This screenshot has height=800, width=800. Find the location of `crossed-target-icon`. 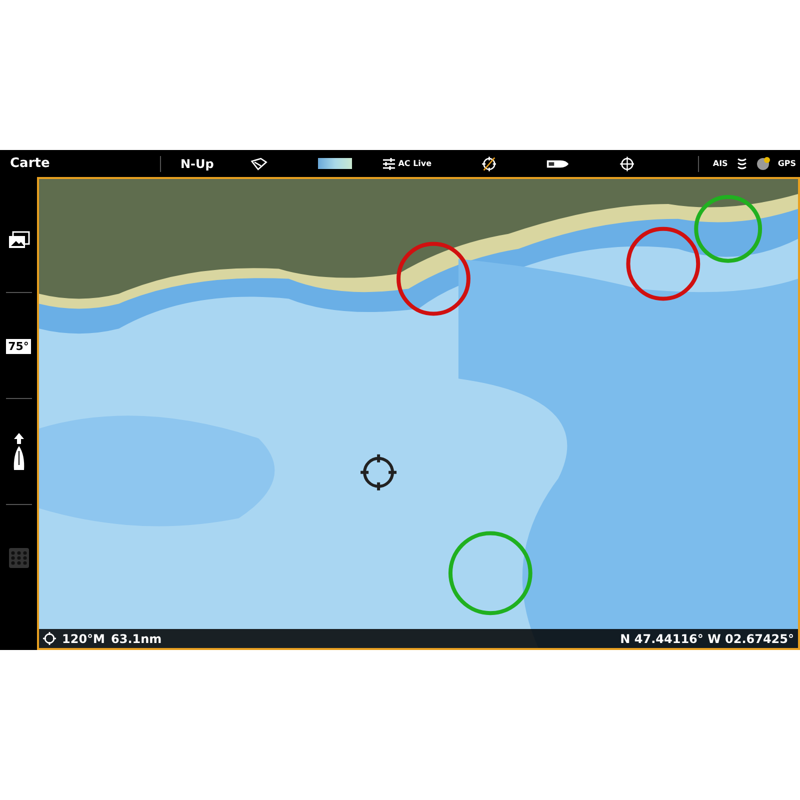

crossed-target-icon is located at coordinates (489, 164).